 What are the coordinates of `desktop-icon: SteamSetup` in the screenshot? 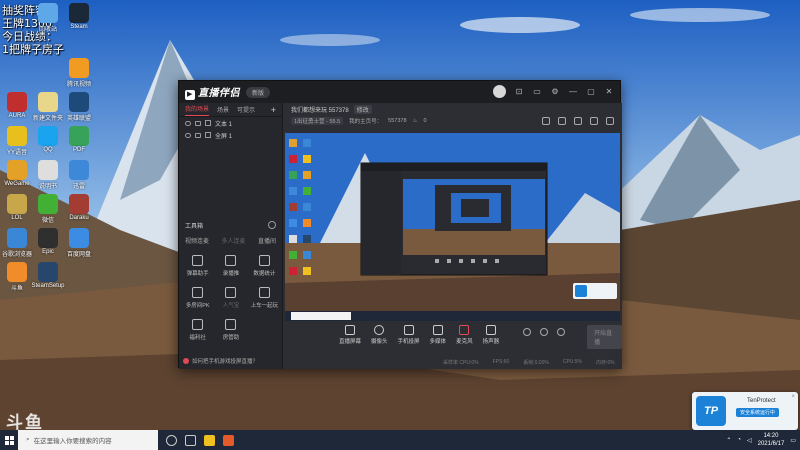 It's located at (48, 275).